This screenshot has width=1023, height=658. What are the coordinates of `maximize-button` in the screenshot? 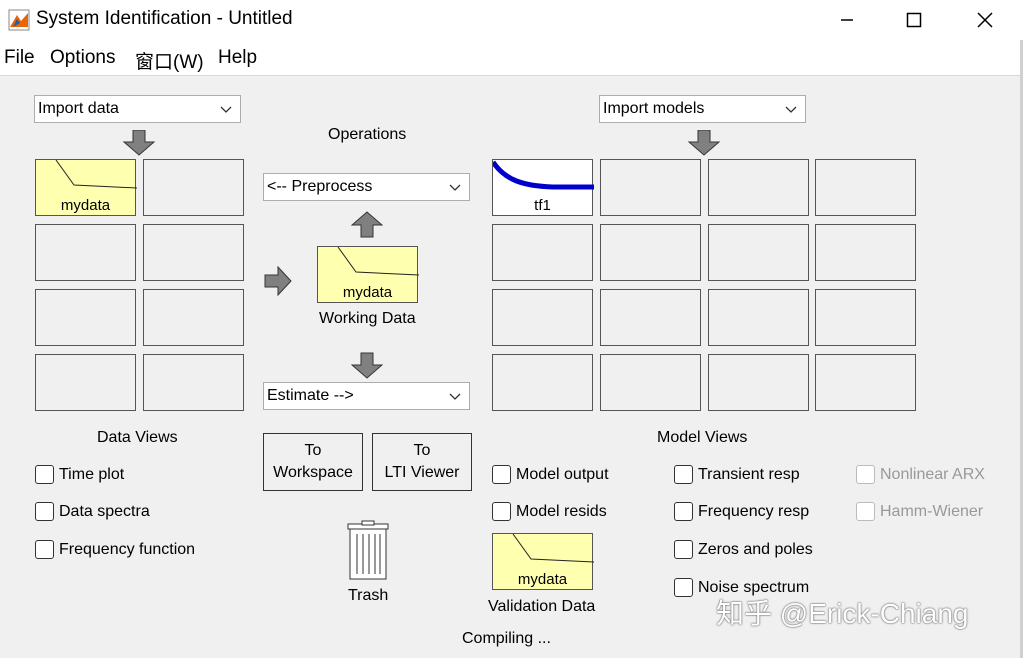 It's located at (914, 20).